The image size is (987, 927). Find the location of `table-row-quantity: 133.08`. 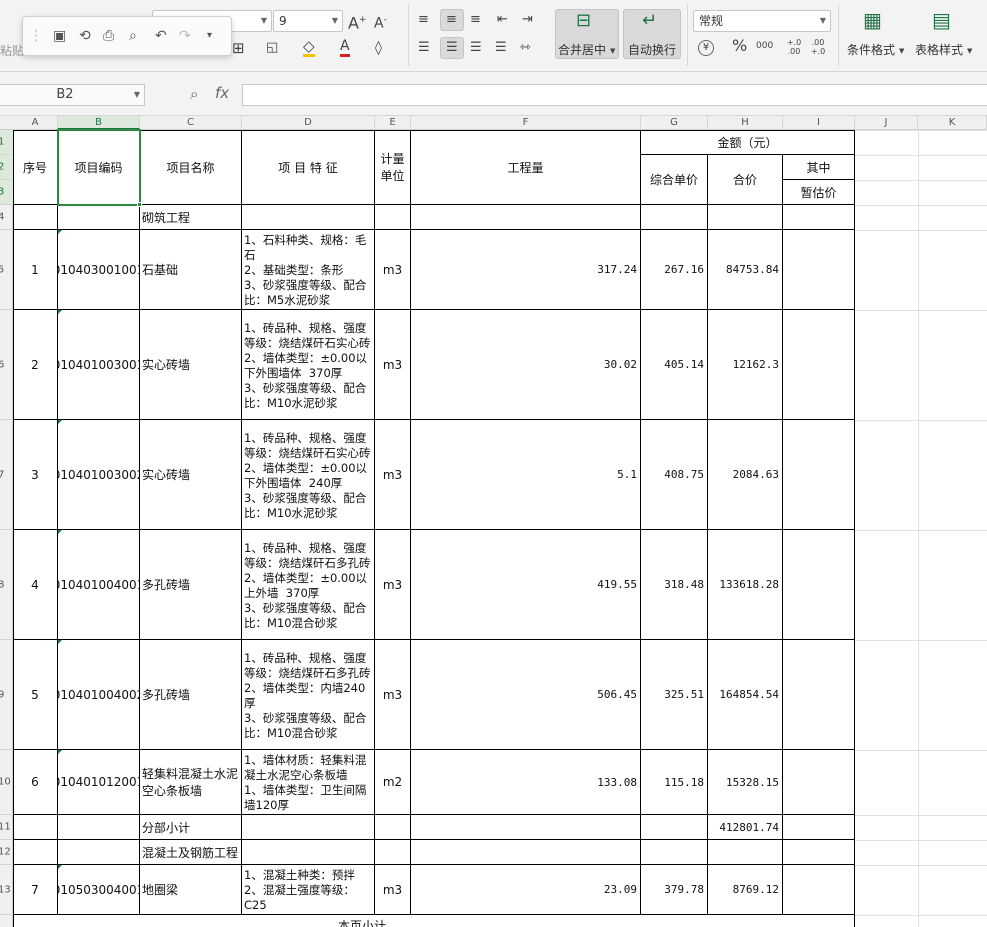

table-row-quantity: 133.08 is located at coordinates (526, 782).